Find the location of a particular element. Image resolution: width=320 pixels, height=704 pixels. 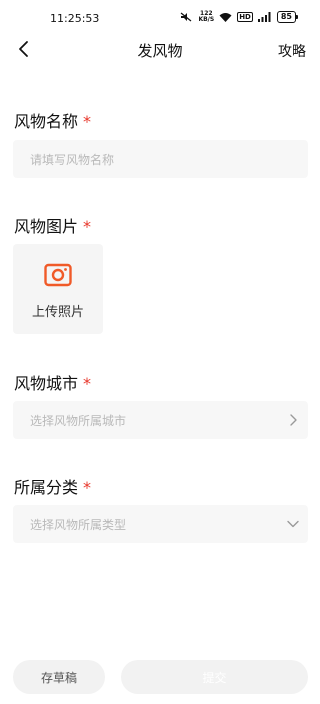

net-speed-unit: KB/S is located at coordinates (206, 19).